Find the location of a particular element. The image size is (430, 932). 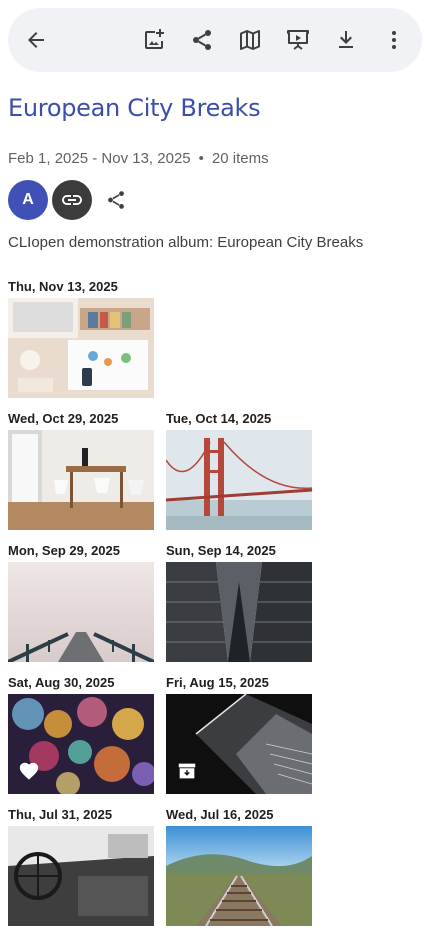

owner-avatar: A is located at coordinates (28, 200).